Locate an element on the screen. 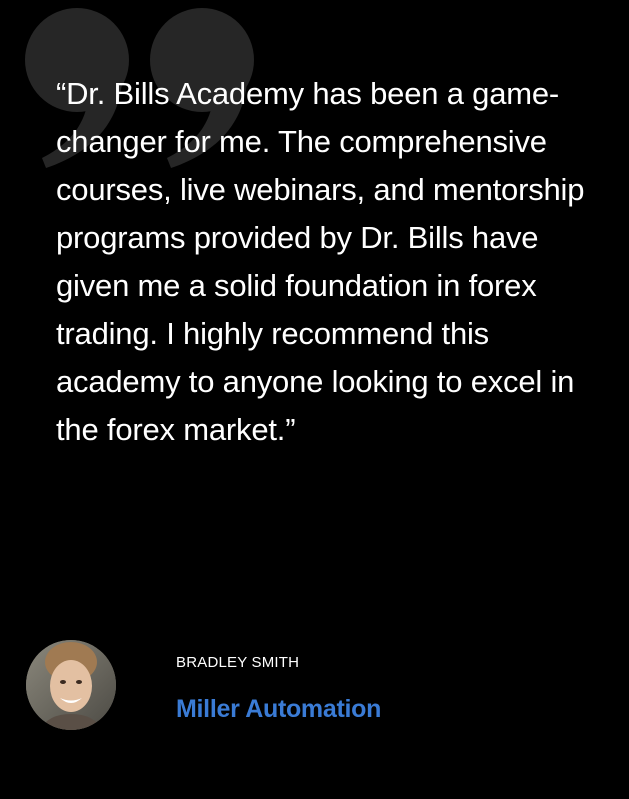 This screenshot has width=629, height=799. author-company: Miller Automation is located at coordinates (278, 709).